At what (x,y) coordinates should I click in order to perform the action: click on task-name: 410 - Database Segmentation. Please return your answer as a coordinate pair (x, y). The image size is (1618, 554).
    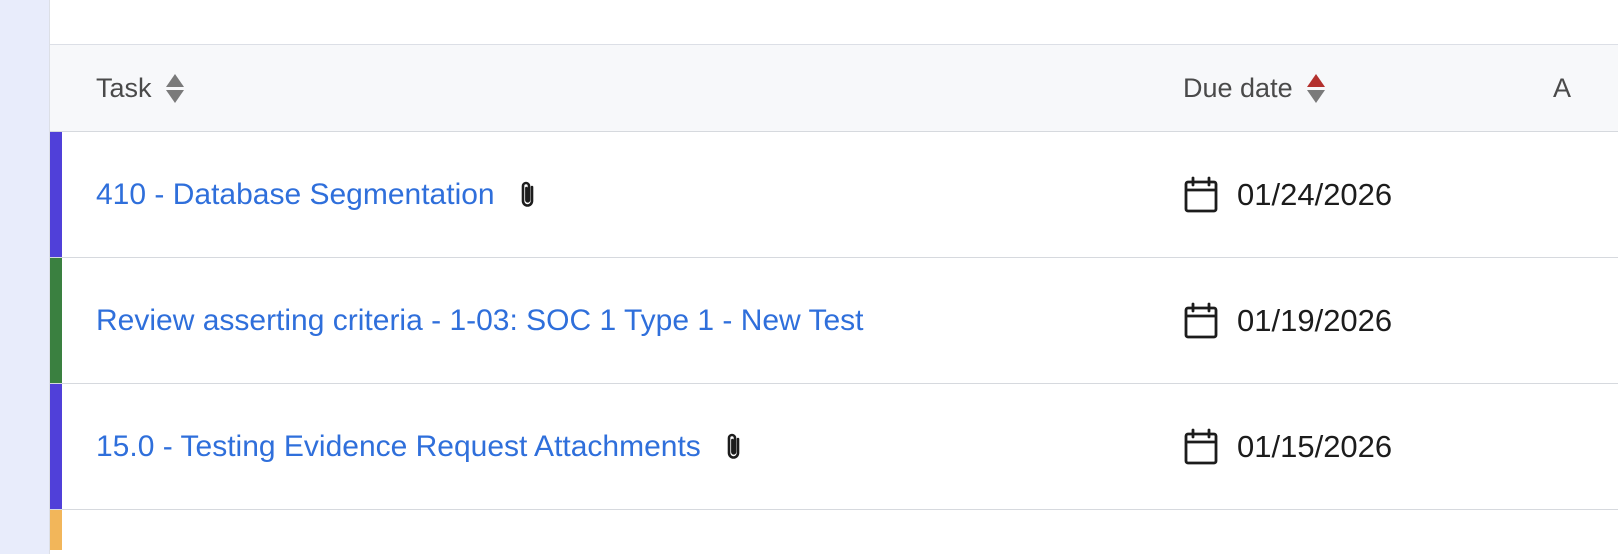
    Looking at the image, I should click on (295, 194).